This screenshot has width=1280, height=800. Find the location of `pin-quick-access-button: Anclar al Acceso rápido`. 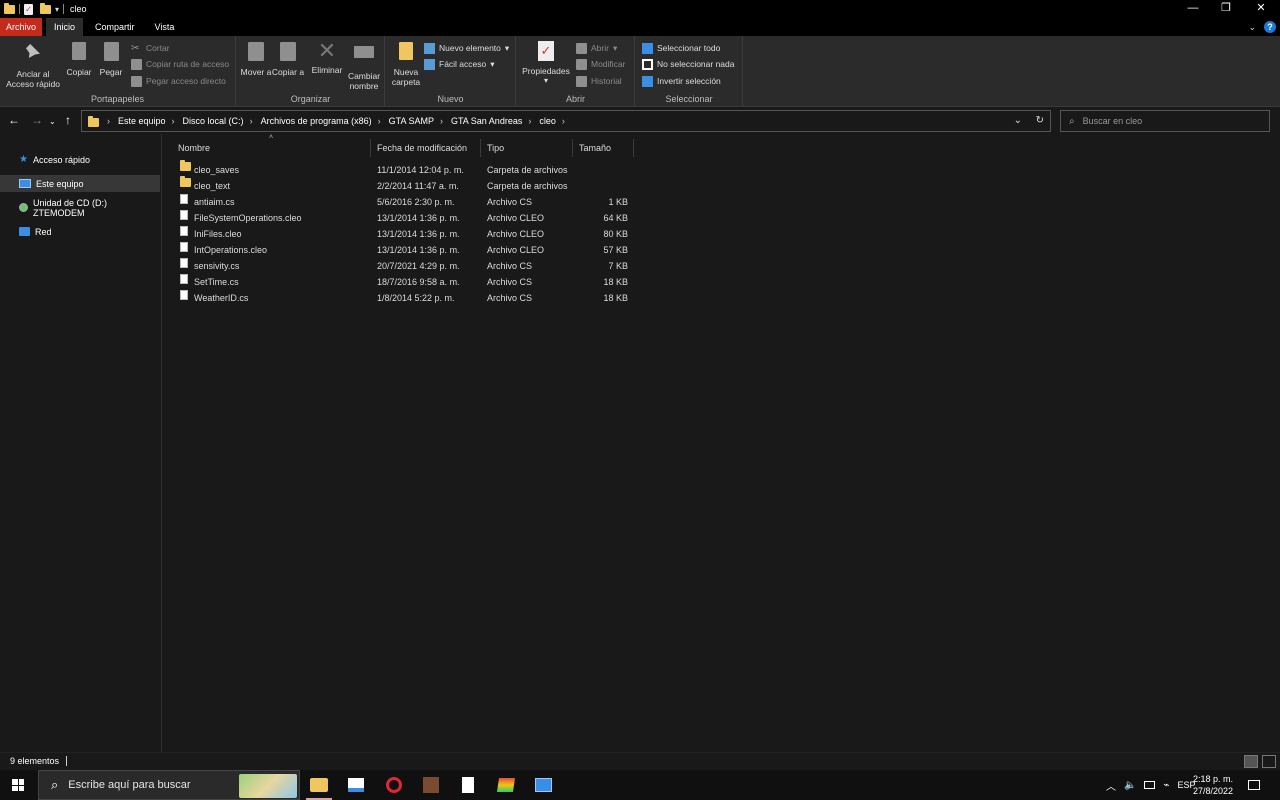

pin-quick-access-button: Anclar al Acceso rápido is located at coordinates (33, 64).